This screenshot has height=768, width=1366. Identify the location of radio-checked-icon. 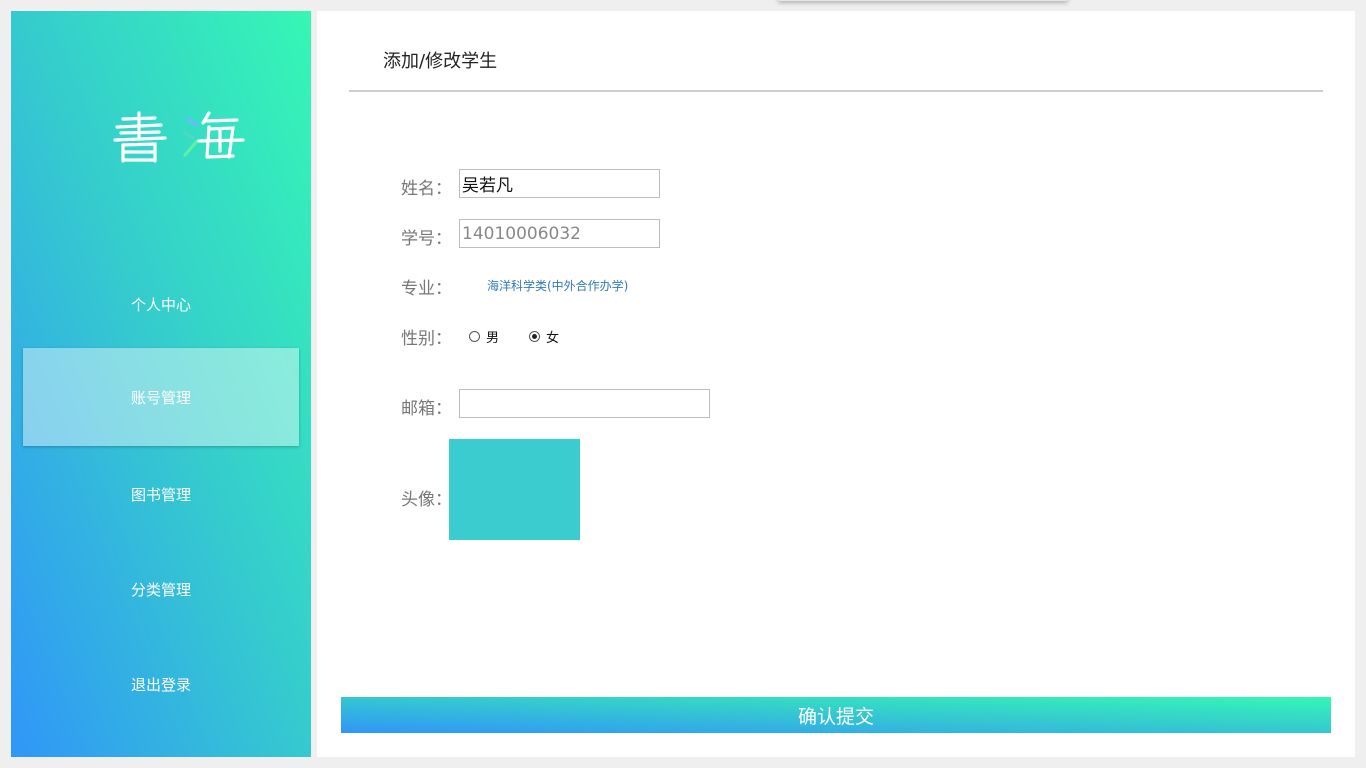
(534, 336).